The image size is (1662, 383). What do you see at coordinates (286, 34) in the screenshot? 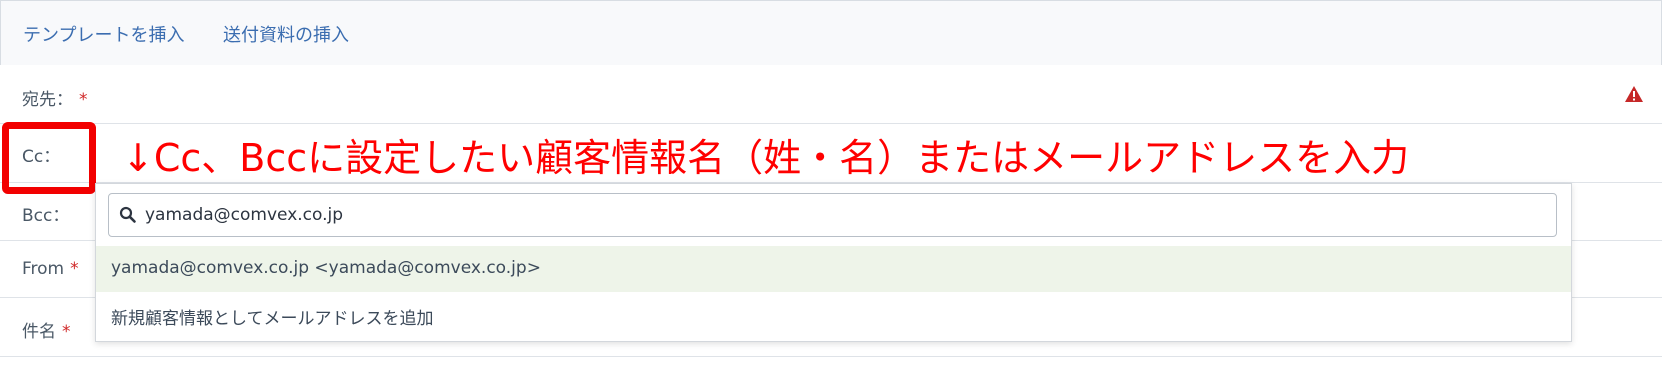
I see `insert-attachment-link: 送付資料の挿入` at bounding box center [286, 34].